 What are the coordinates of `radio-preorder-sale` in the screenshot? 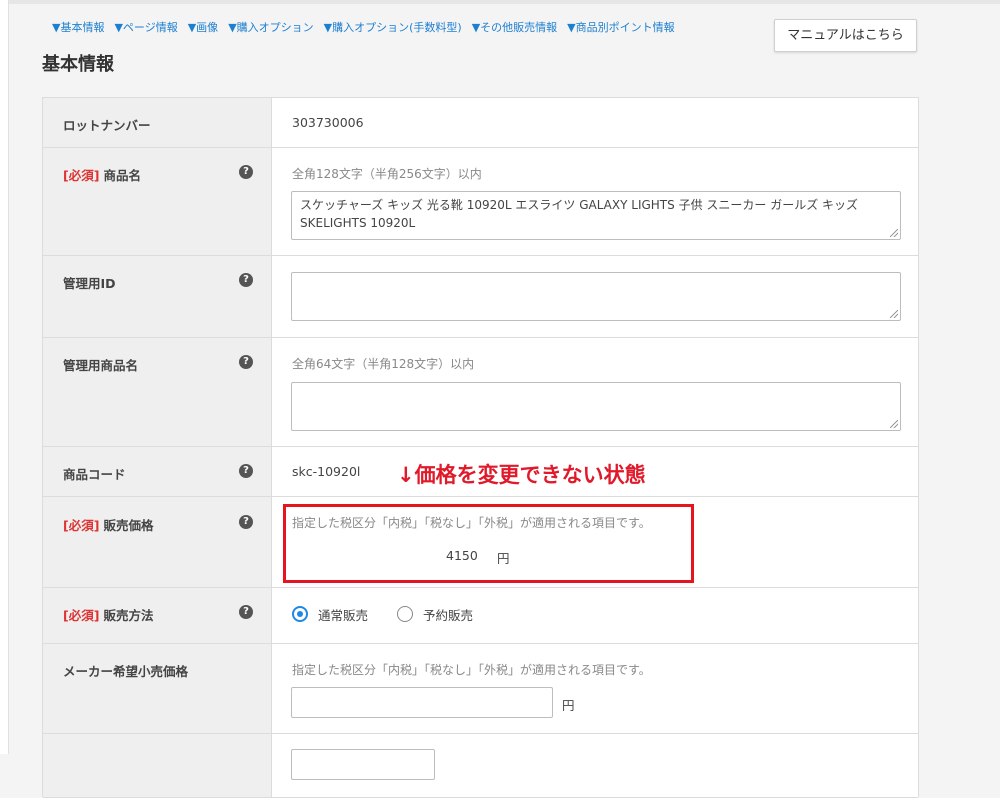 It's located at (405, 614).